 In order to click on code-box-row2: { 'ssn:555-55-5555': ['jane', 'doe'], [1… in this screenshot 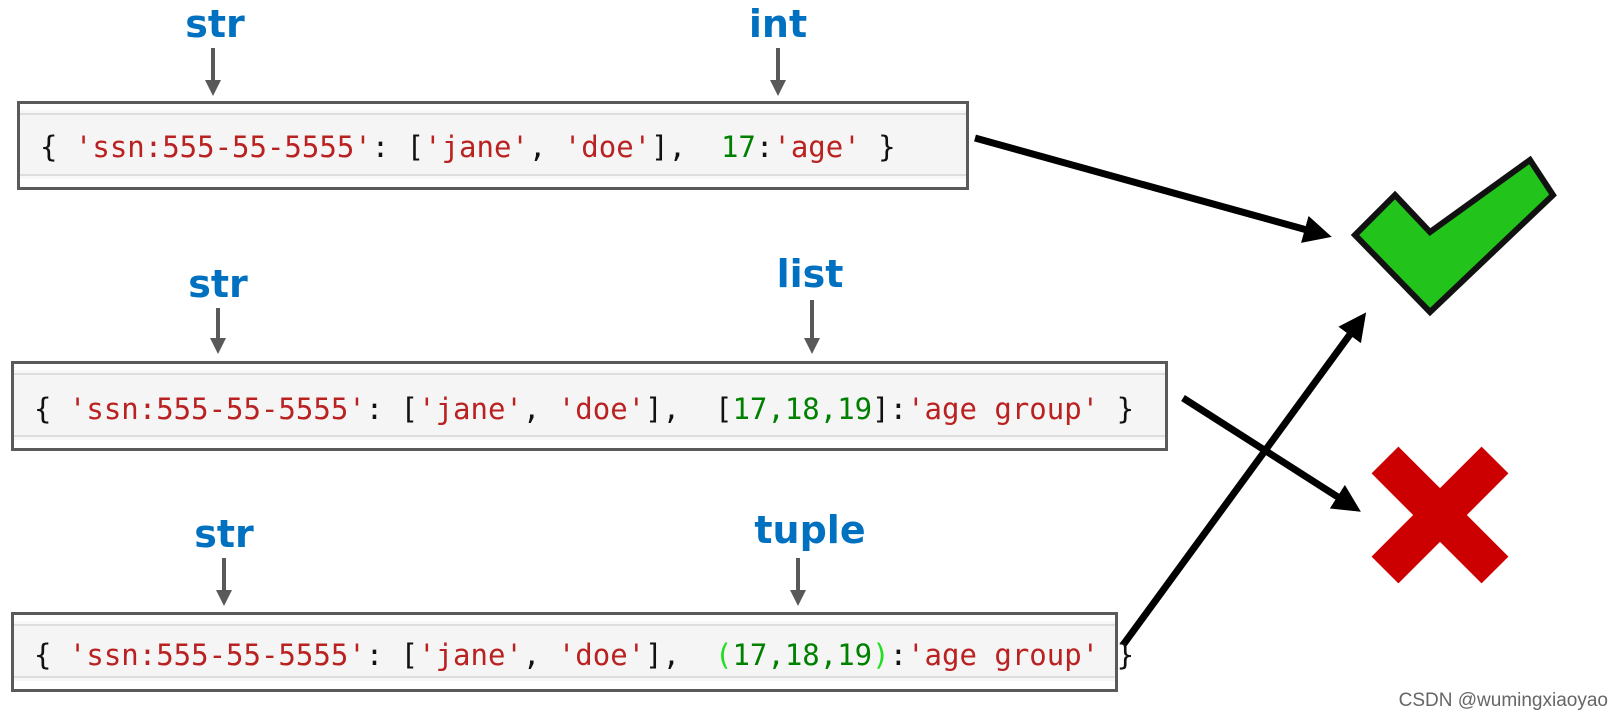, I will do `click(589, 406)`.